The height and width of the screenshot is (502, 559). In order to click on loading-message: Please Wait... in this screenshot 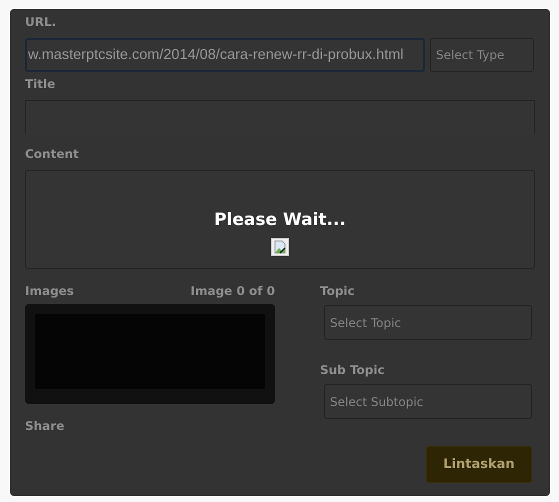, I will do `click(280, 220)`.